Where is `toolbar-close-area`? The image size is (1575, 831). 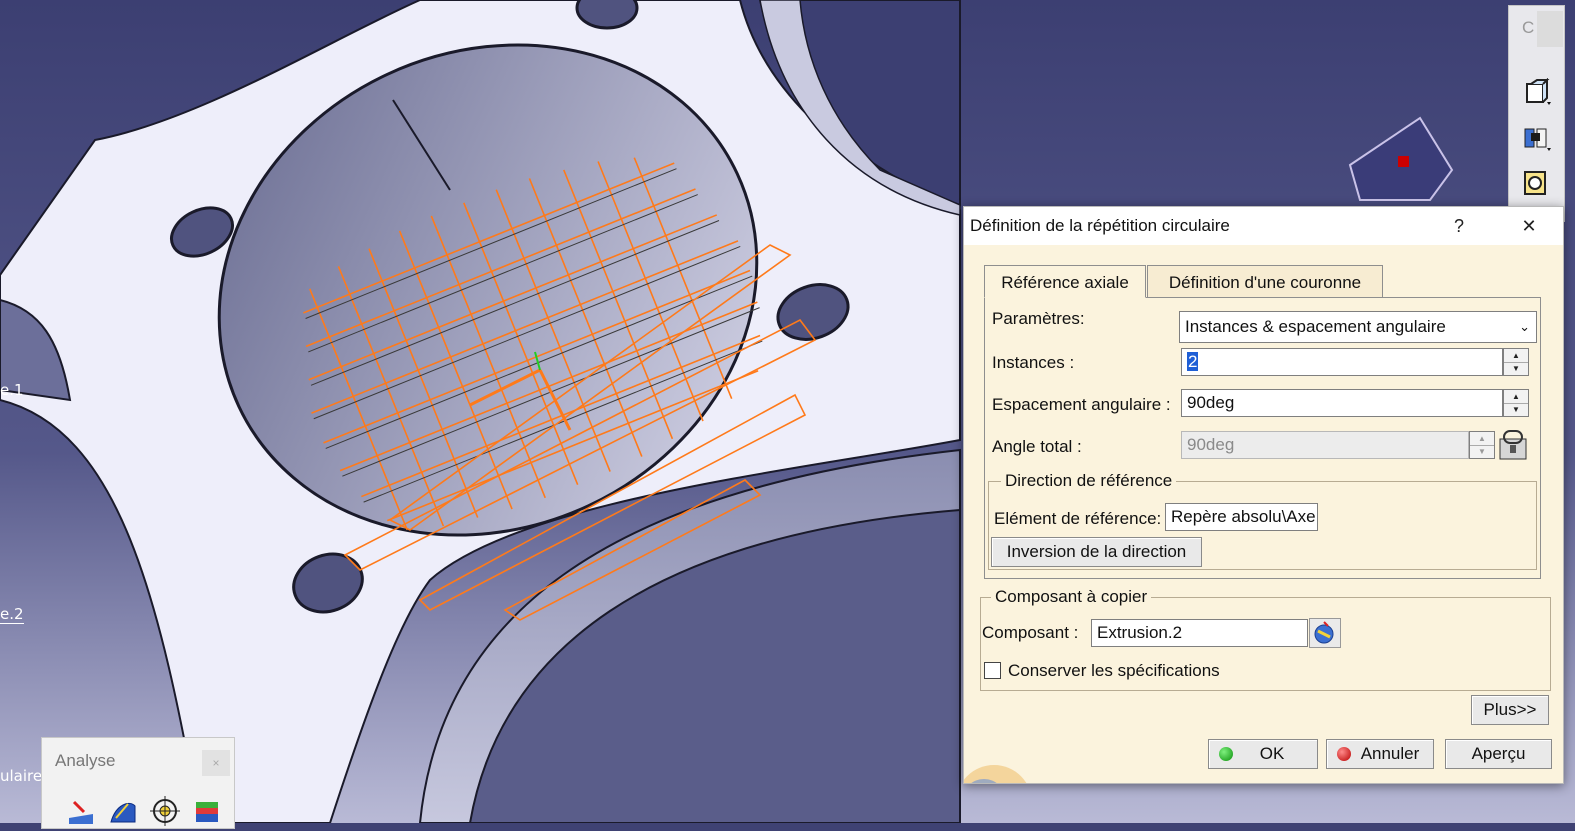
toolbar-close-area is located at coordinates (1550, 29).